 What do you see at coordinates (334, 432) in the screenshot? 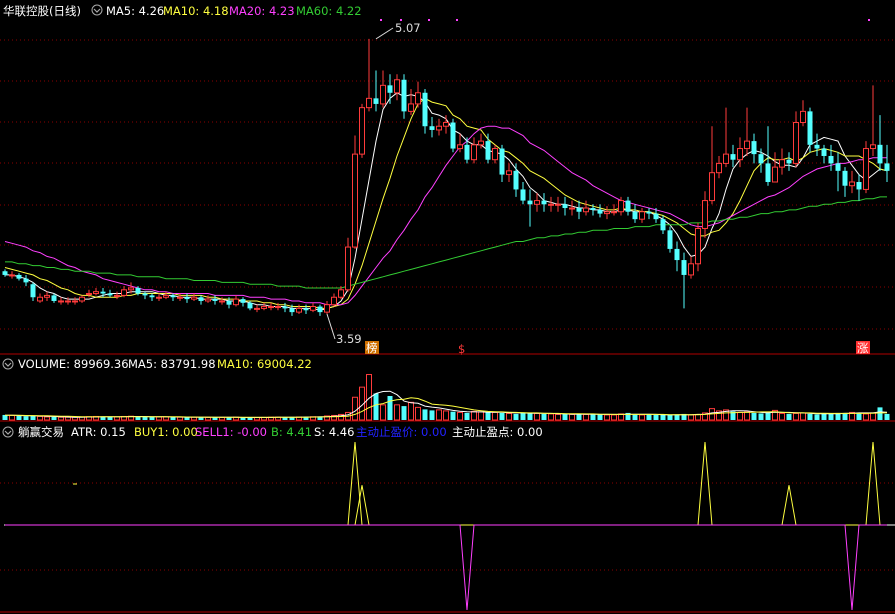
I see `s-label: S: 4.46` at bounding box center [334, 432].